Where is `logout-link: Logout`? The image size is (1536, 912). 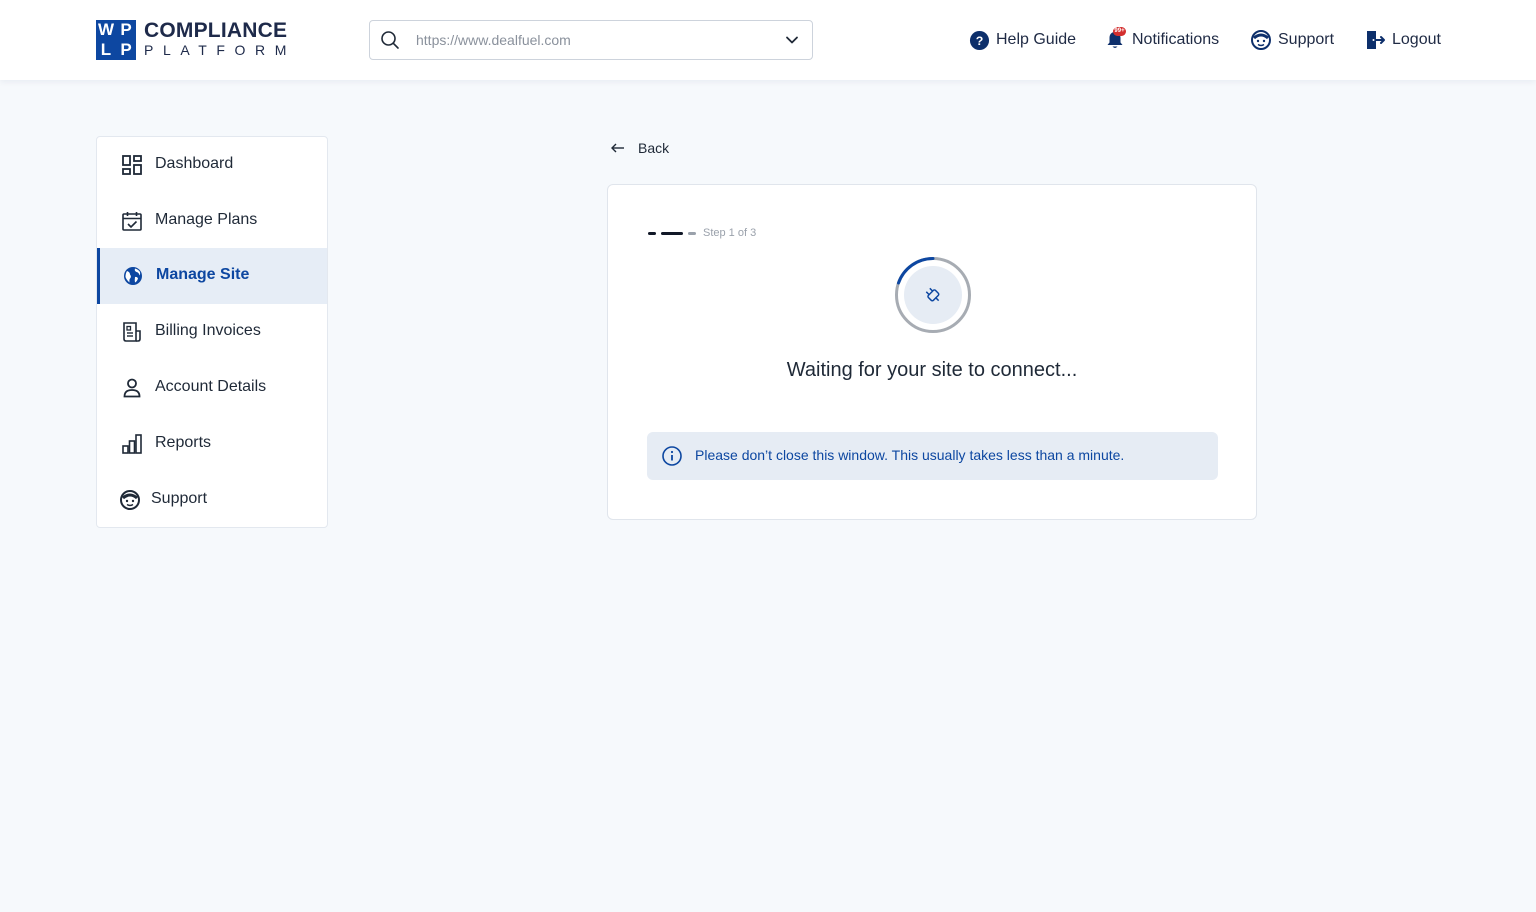 logout-link: Logout is located at coordinates (1402, 40).